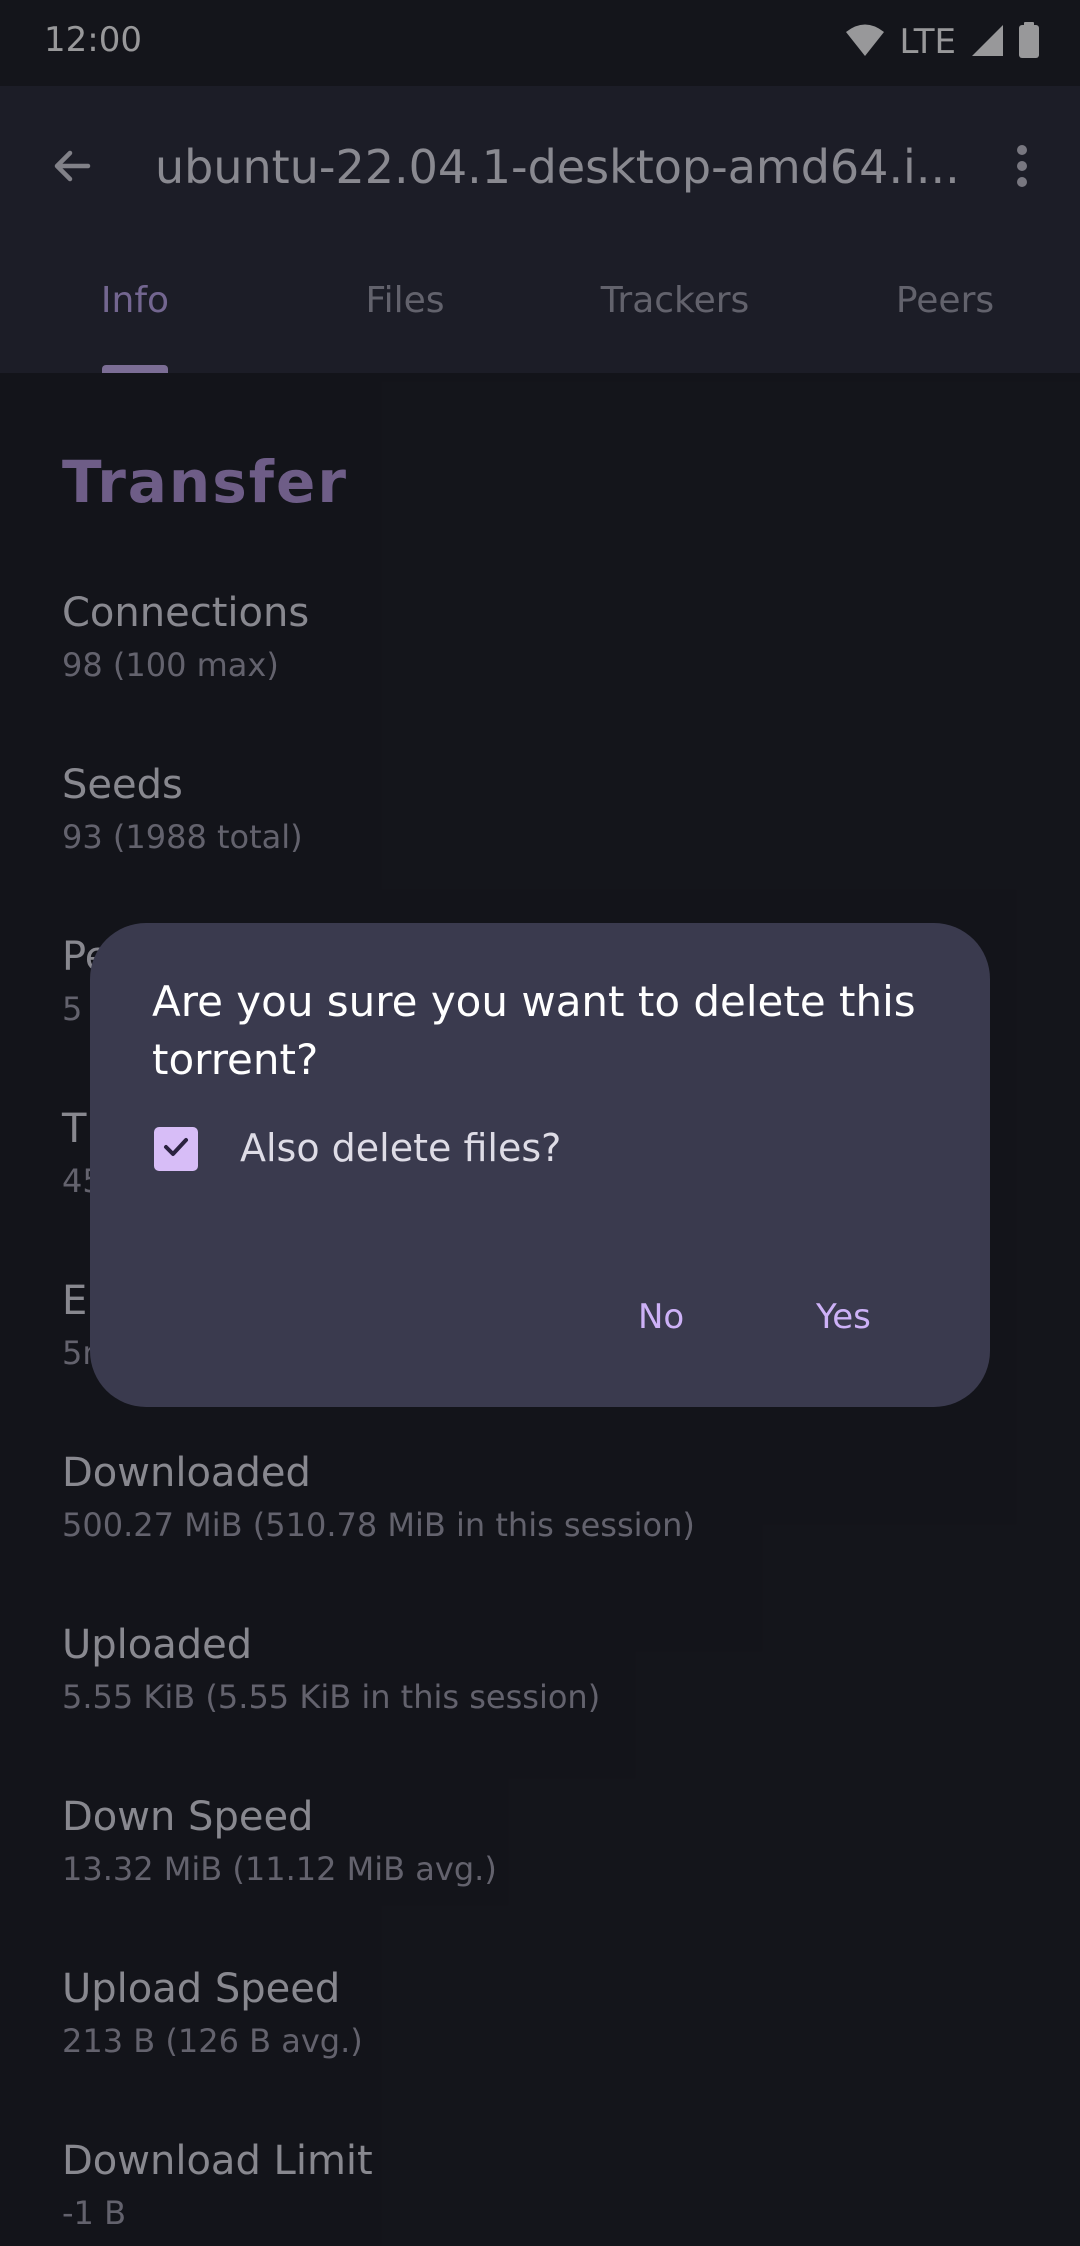  I want to click on delete-files-label: Also delete files?, so click(400, 1148).